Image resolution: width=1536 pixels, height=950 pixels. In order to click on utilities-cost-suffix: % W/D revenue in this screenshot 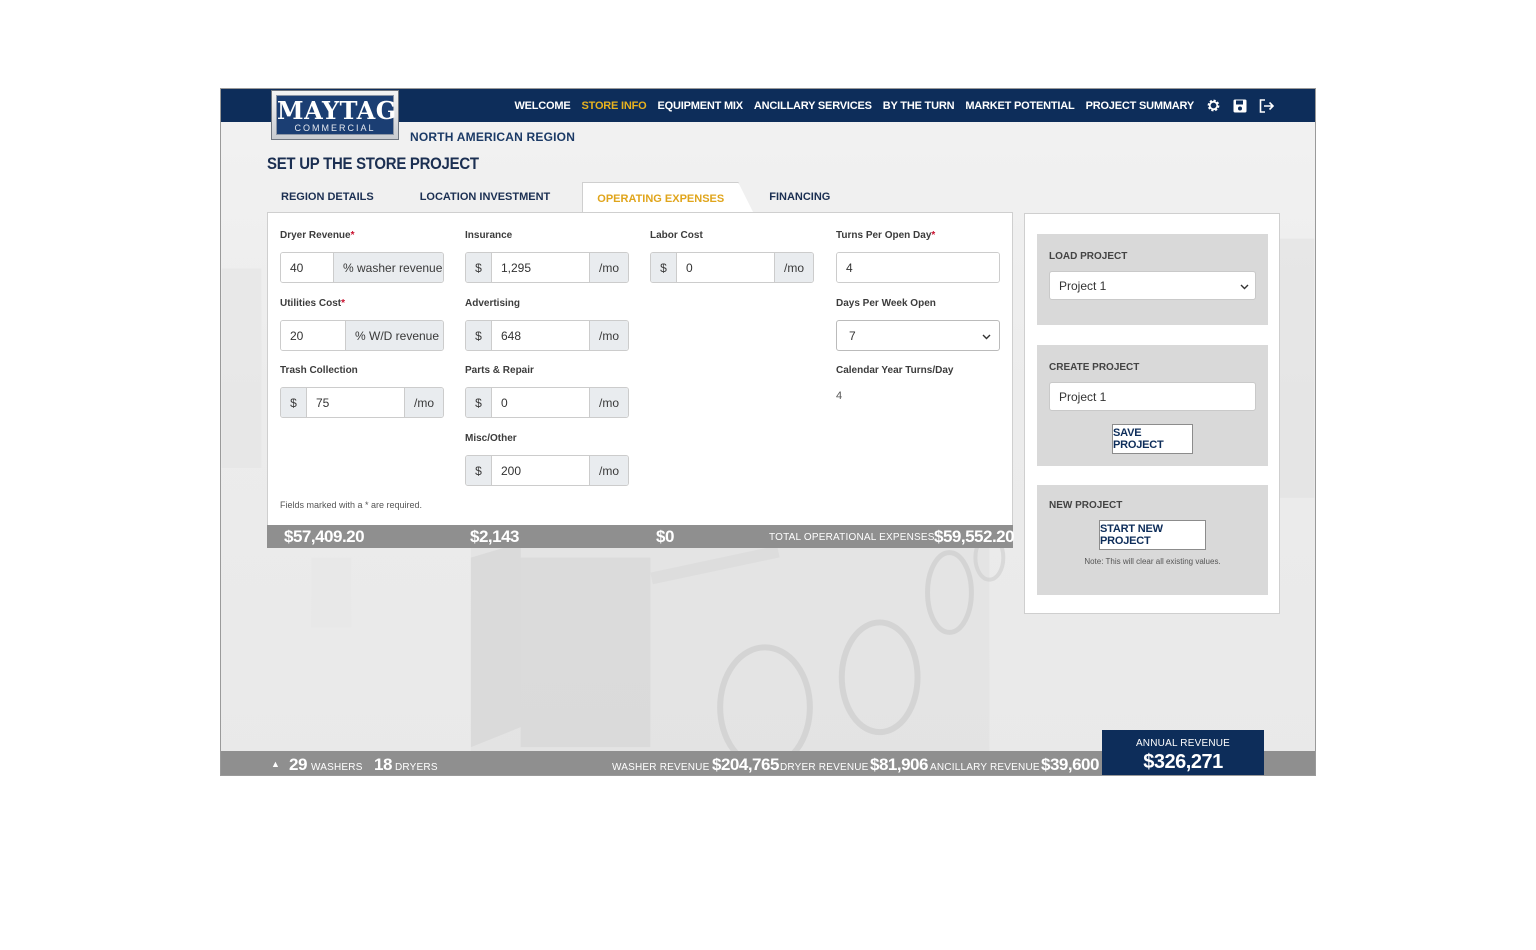, I will do `click(394, 335)`.